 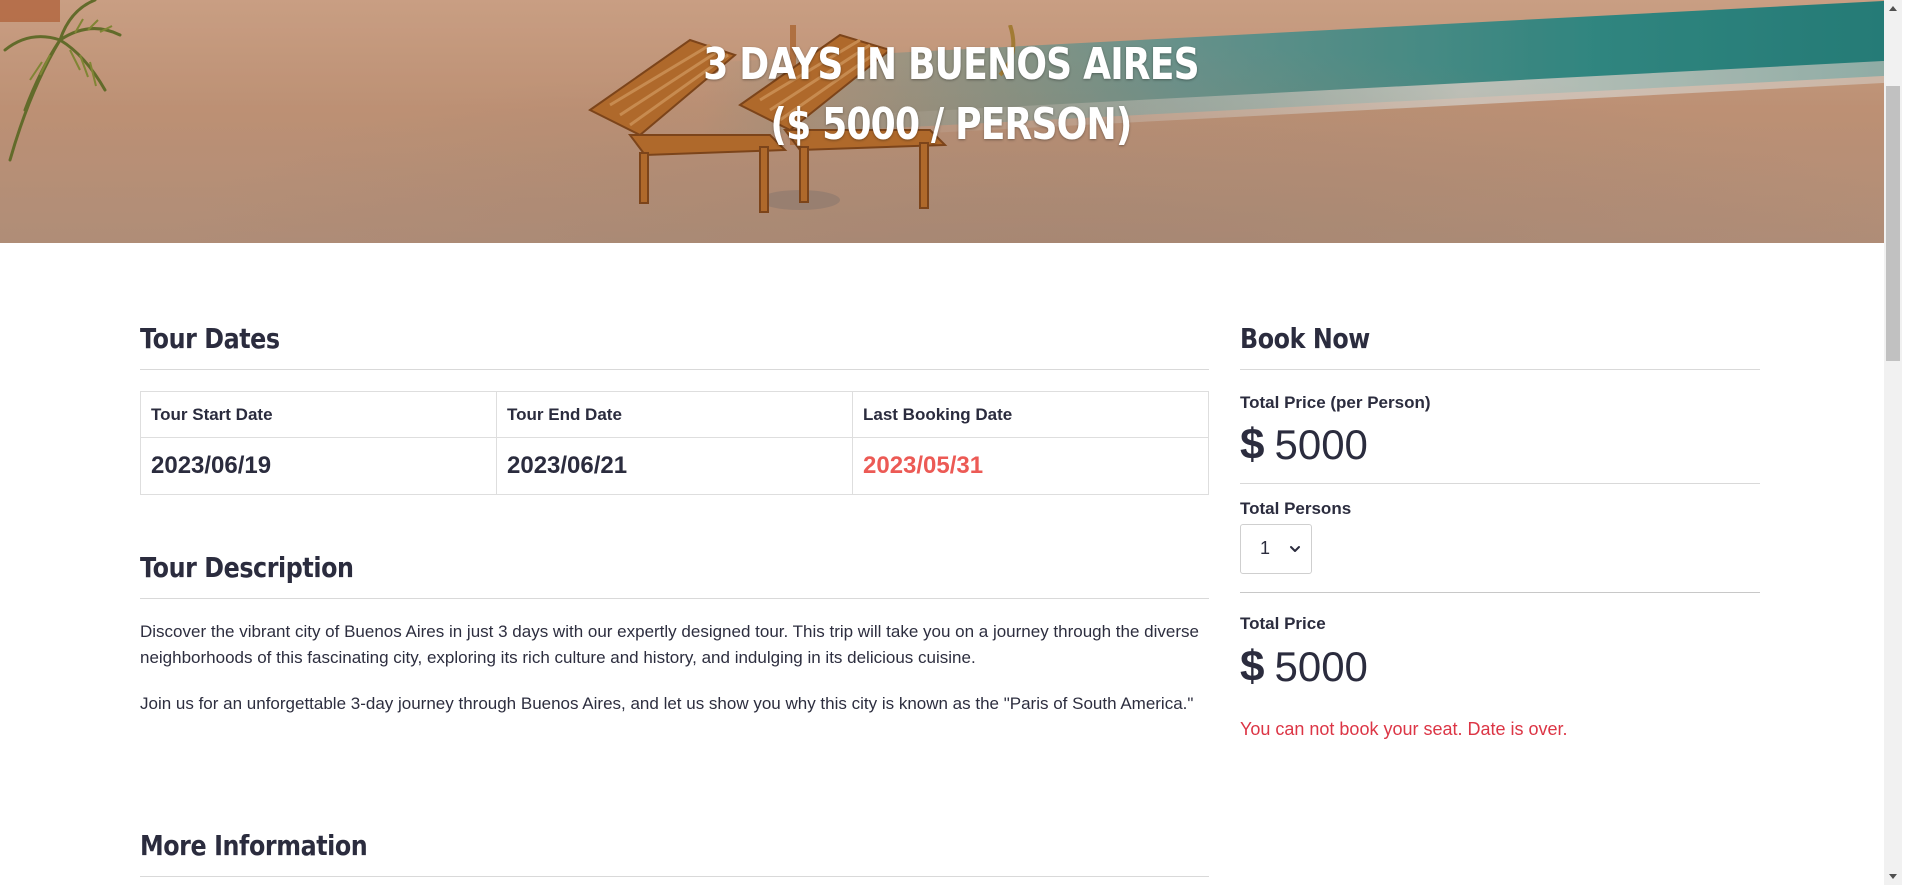 What do you see at coordinates (674, 344) in the screenshot?
I see `tour-dates-section: Tour Dates` at bounding box center [674, 344].